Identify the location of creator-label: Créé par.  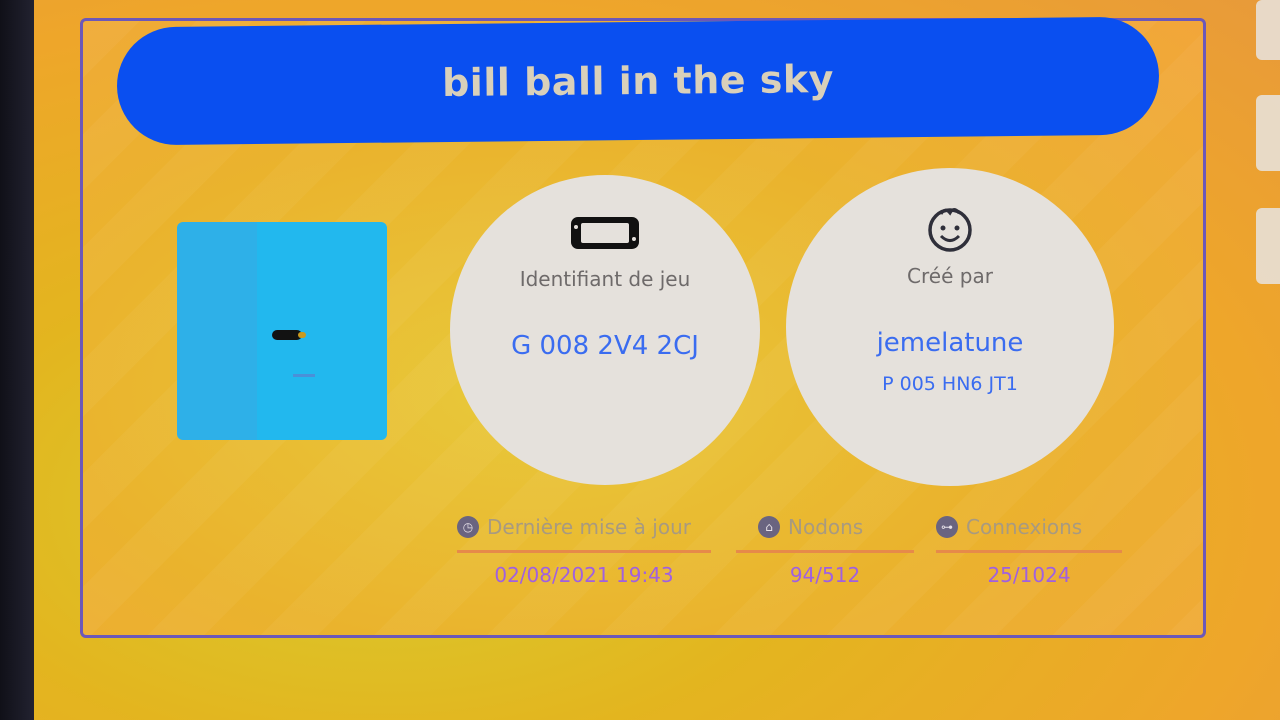
(950, 276).